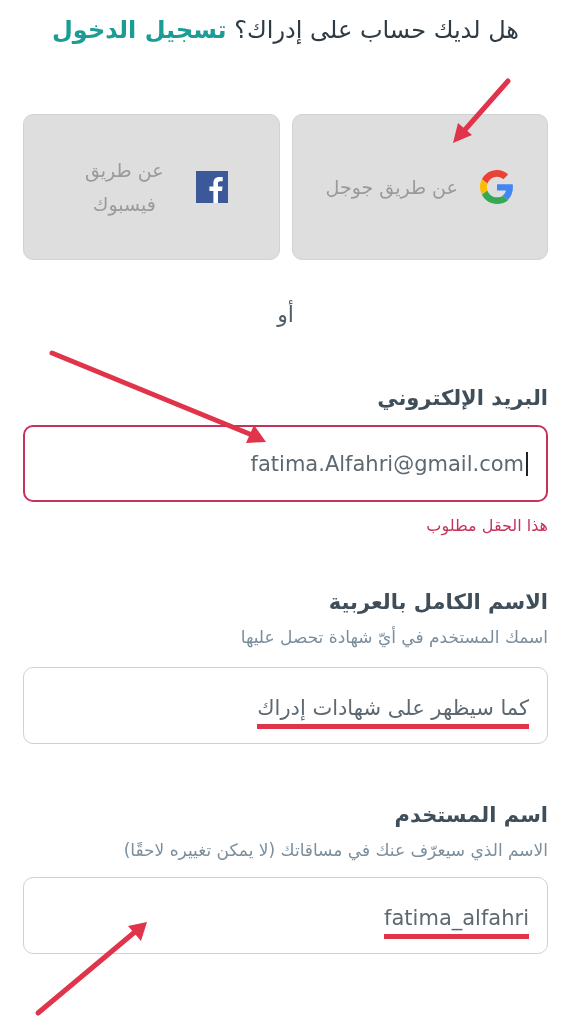  Describe the element at coordinates (496, 187) in the screenshot. I see `google-g-icon` at that location.